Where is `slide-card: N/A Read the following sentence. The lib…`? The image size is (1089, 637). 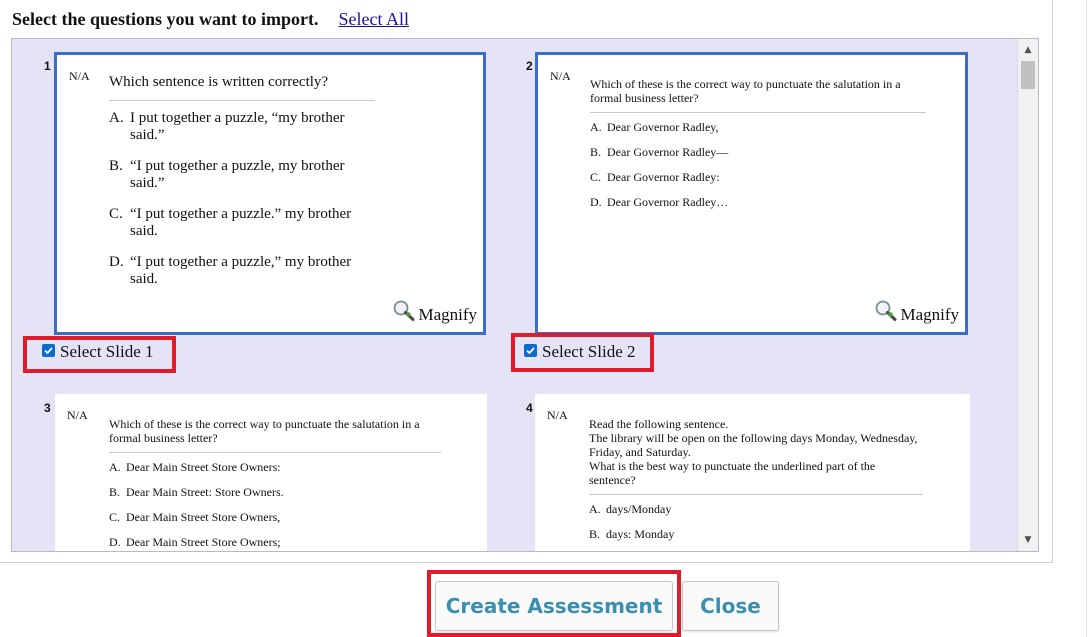
slide-card: N/A Read the following sentence. The lib… is located at coordinates (752, 472).